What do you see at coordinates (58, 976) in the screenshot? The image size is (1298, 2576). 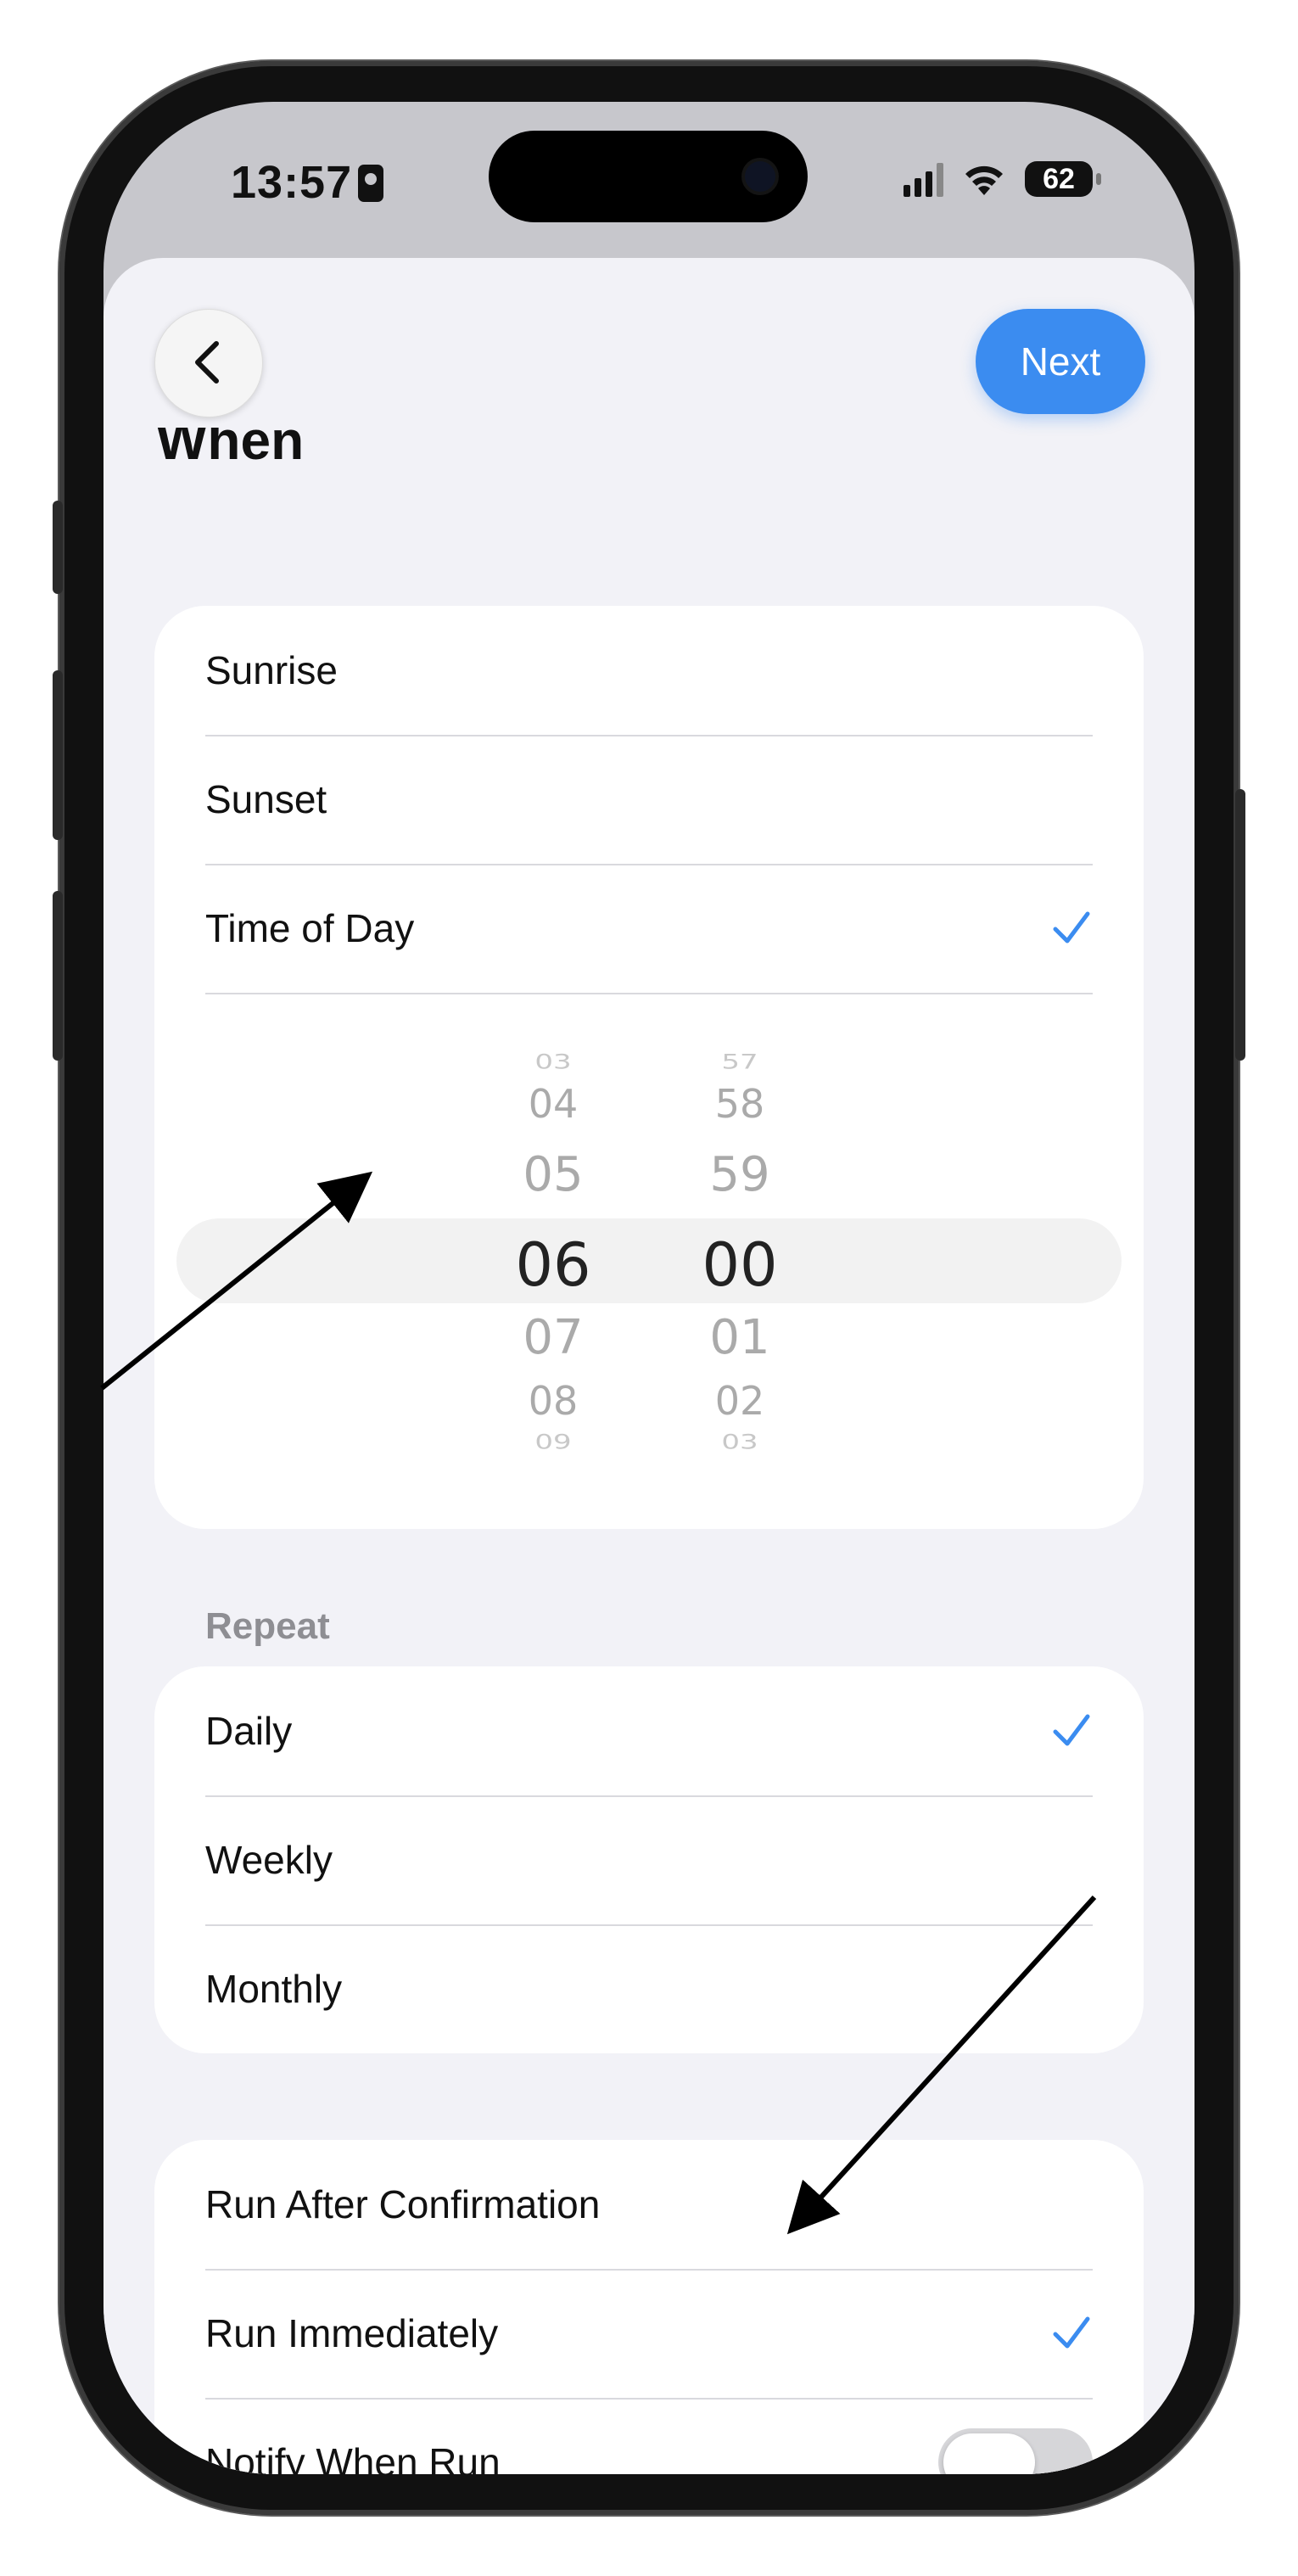 I see `phone-volume-down-button` at bounding box center [58, 976].